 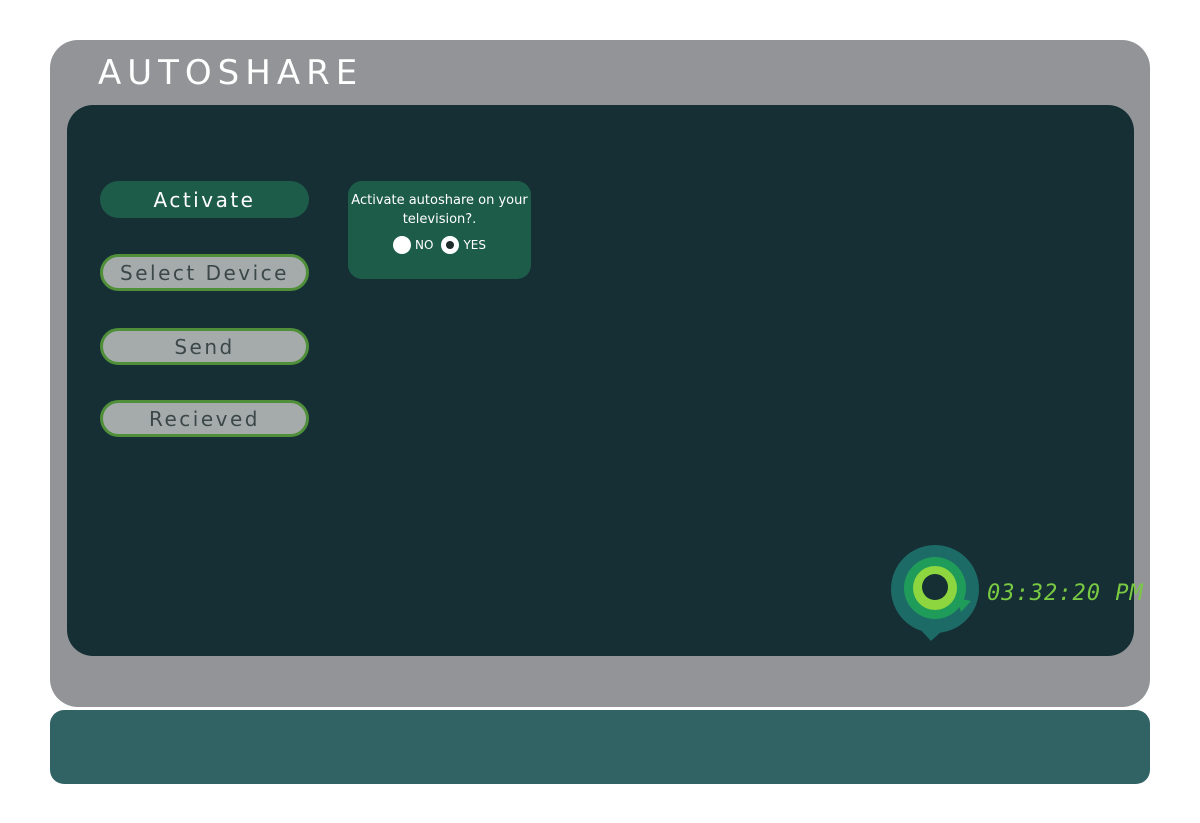 What do you see at coordinates (600, 747) in the screenshot?
I see `device-base` at bounding box center [600, 747].